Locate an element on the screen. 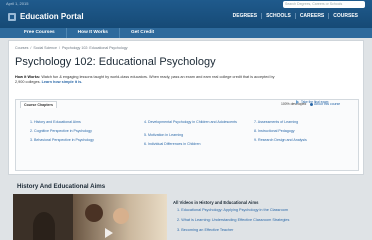 This screenshot has height=240, width=372. breadcrumb-social-science: Social Science is located at coordinates (45, 48).